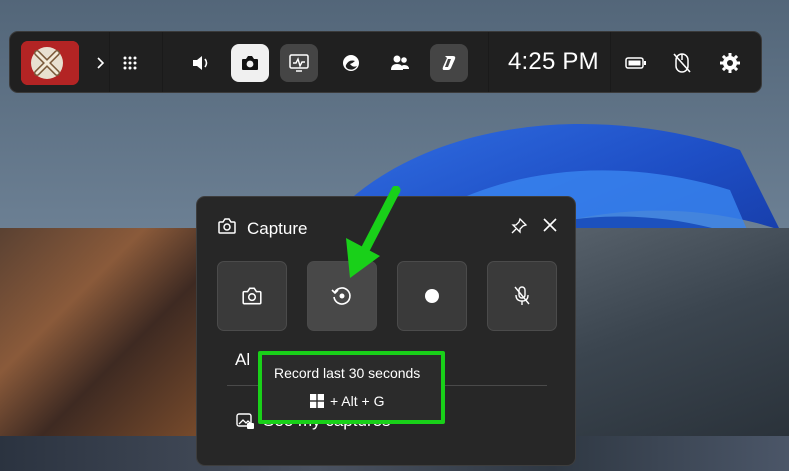  I want to click on pin-icon, so click(519, 228).